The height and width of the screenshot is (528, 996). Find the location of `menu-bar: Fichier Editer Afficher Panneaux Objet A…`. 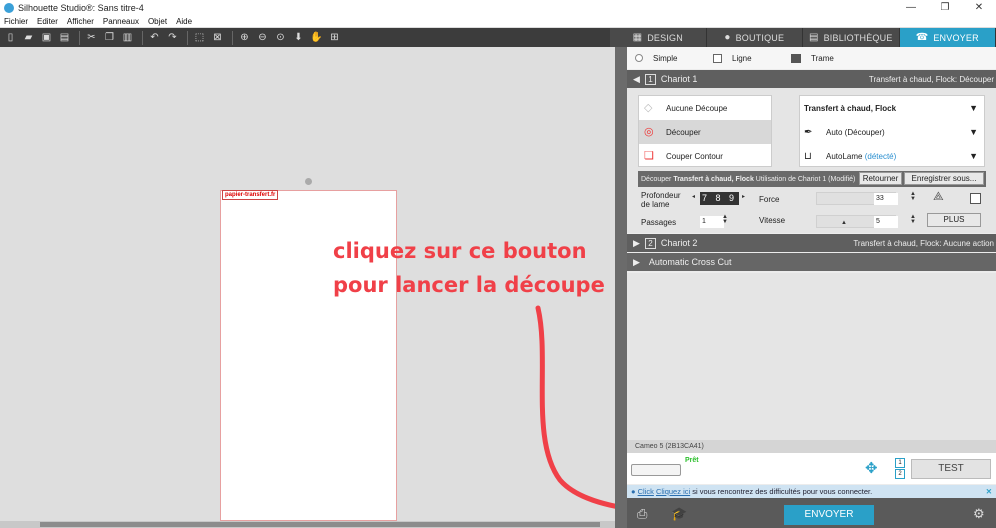

menu-bar: Fichier Editer Afficher Panneaux Objet A… is located at coordinates (498, 21).